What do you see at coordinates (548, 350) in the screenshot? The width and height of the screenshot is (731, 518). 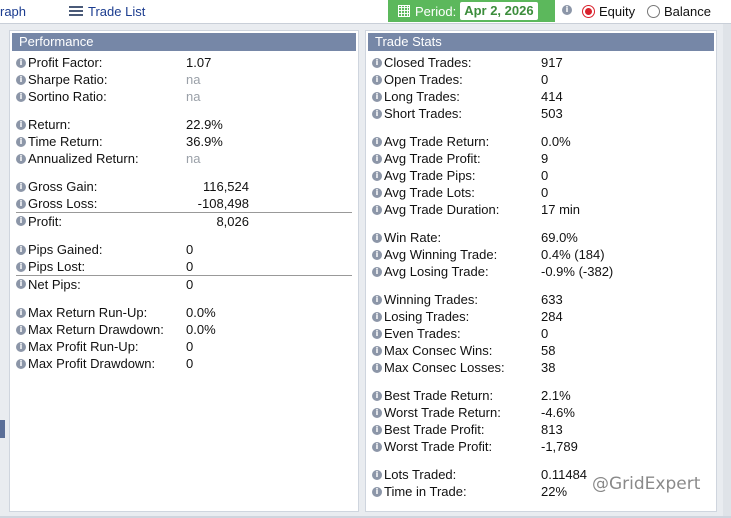 I see `stat-value: 58` at bounding box center [548, 350].